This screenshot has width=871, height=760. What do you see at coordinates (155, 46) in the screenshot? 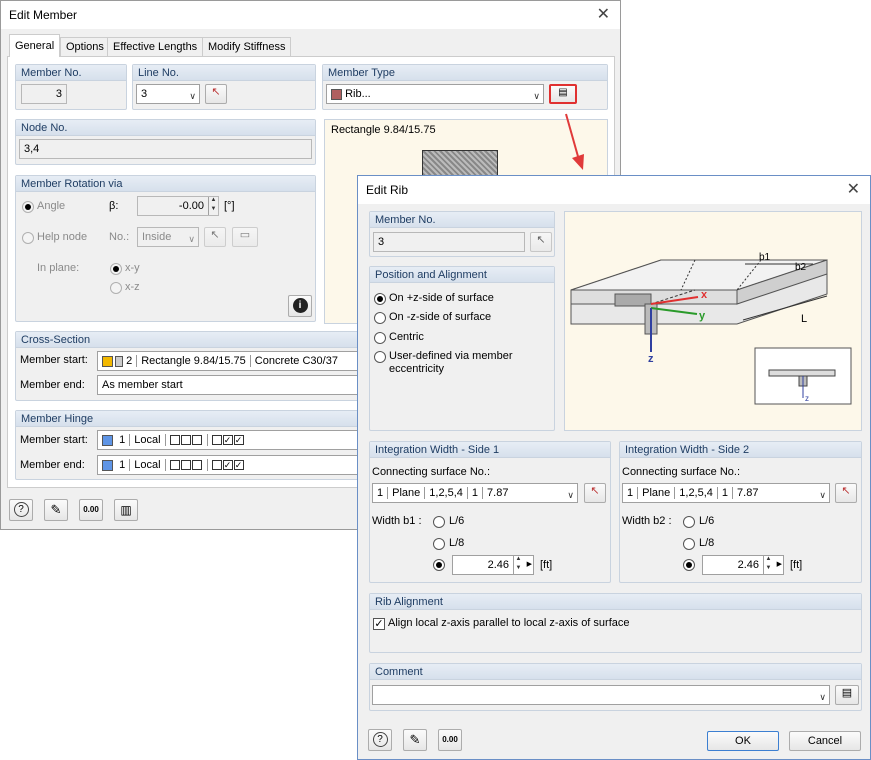
I see `tab-effective-lengths: Effective Lengths` at bounding box center [155, 46].